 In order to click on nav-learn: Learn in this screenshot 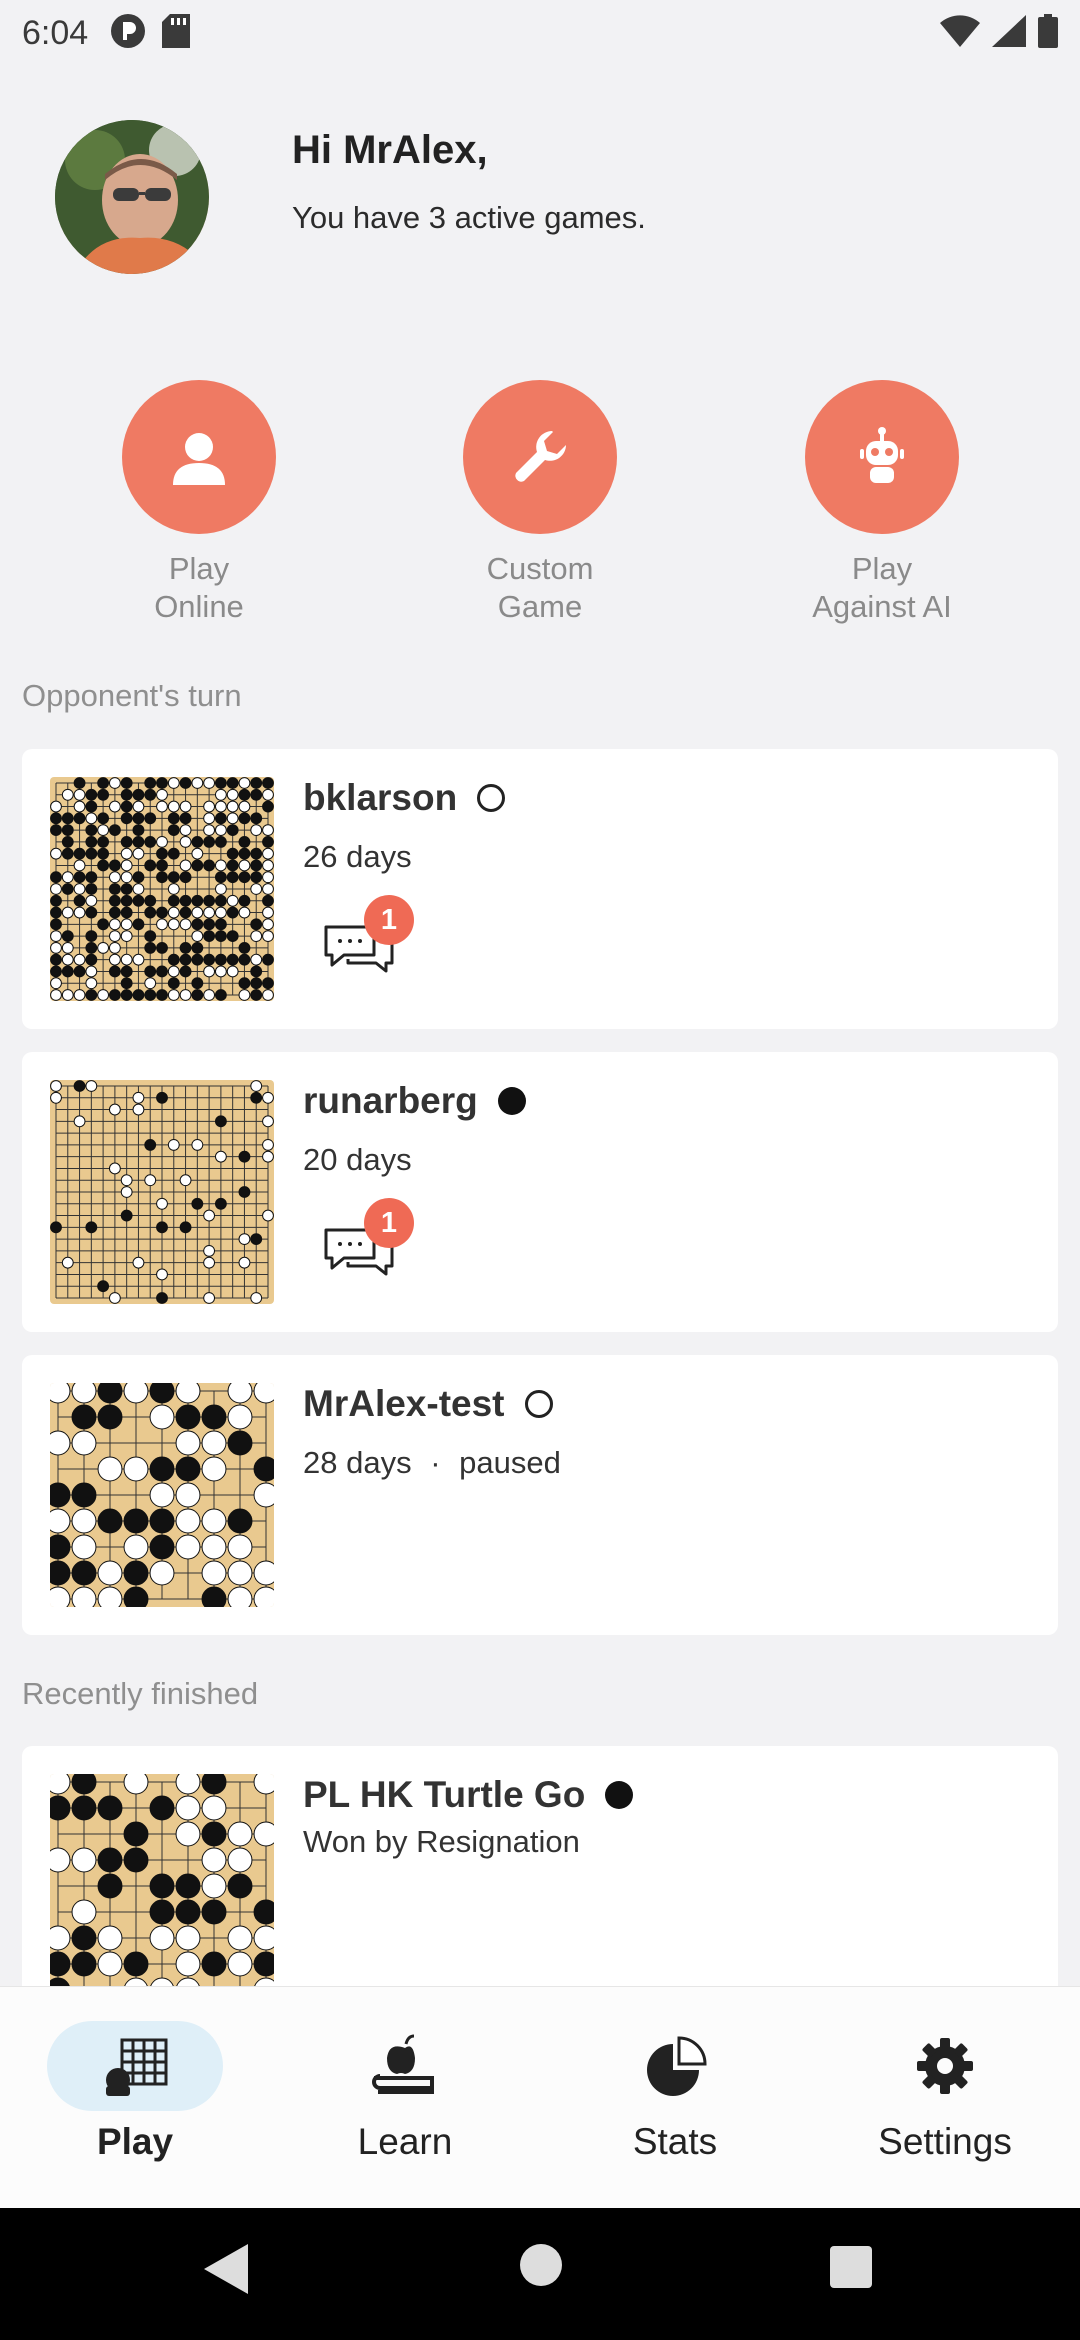, I will do `click(405, 2092)`.